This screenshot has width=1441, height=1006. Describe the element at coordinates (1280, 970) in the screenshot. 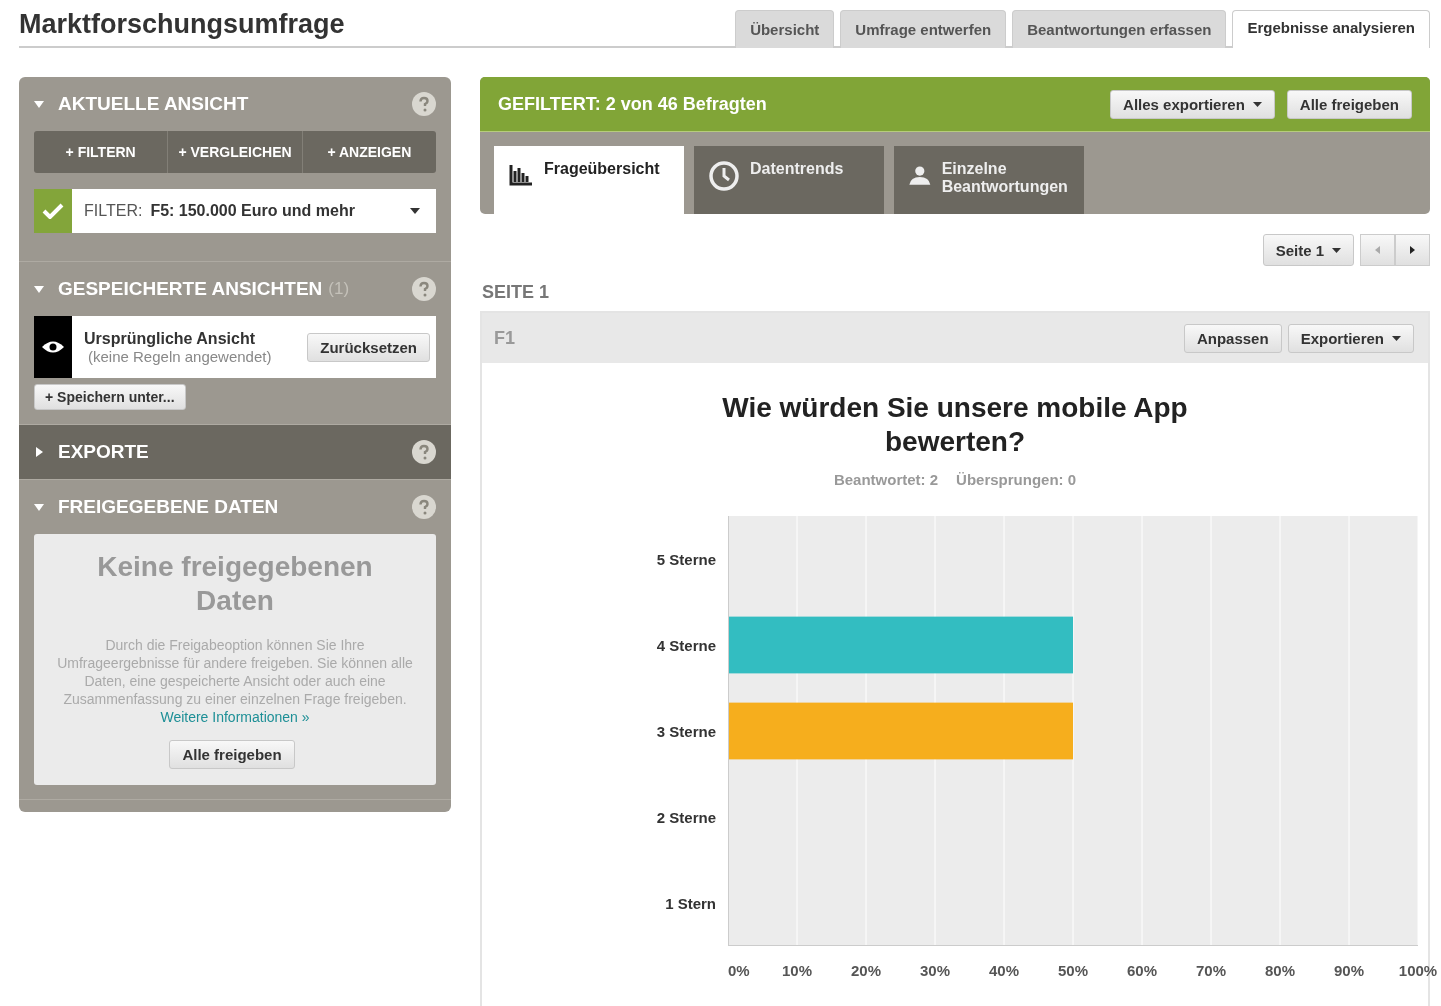

I see `axis-label: 80%` at that location.